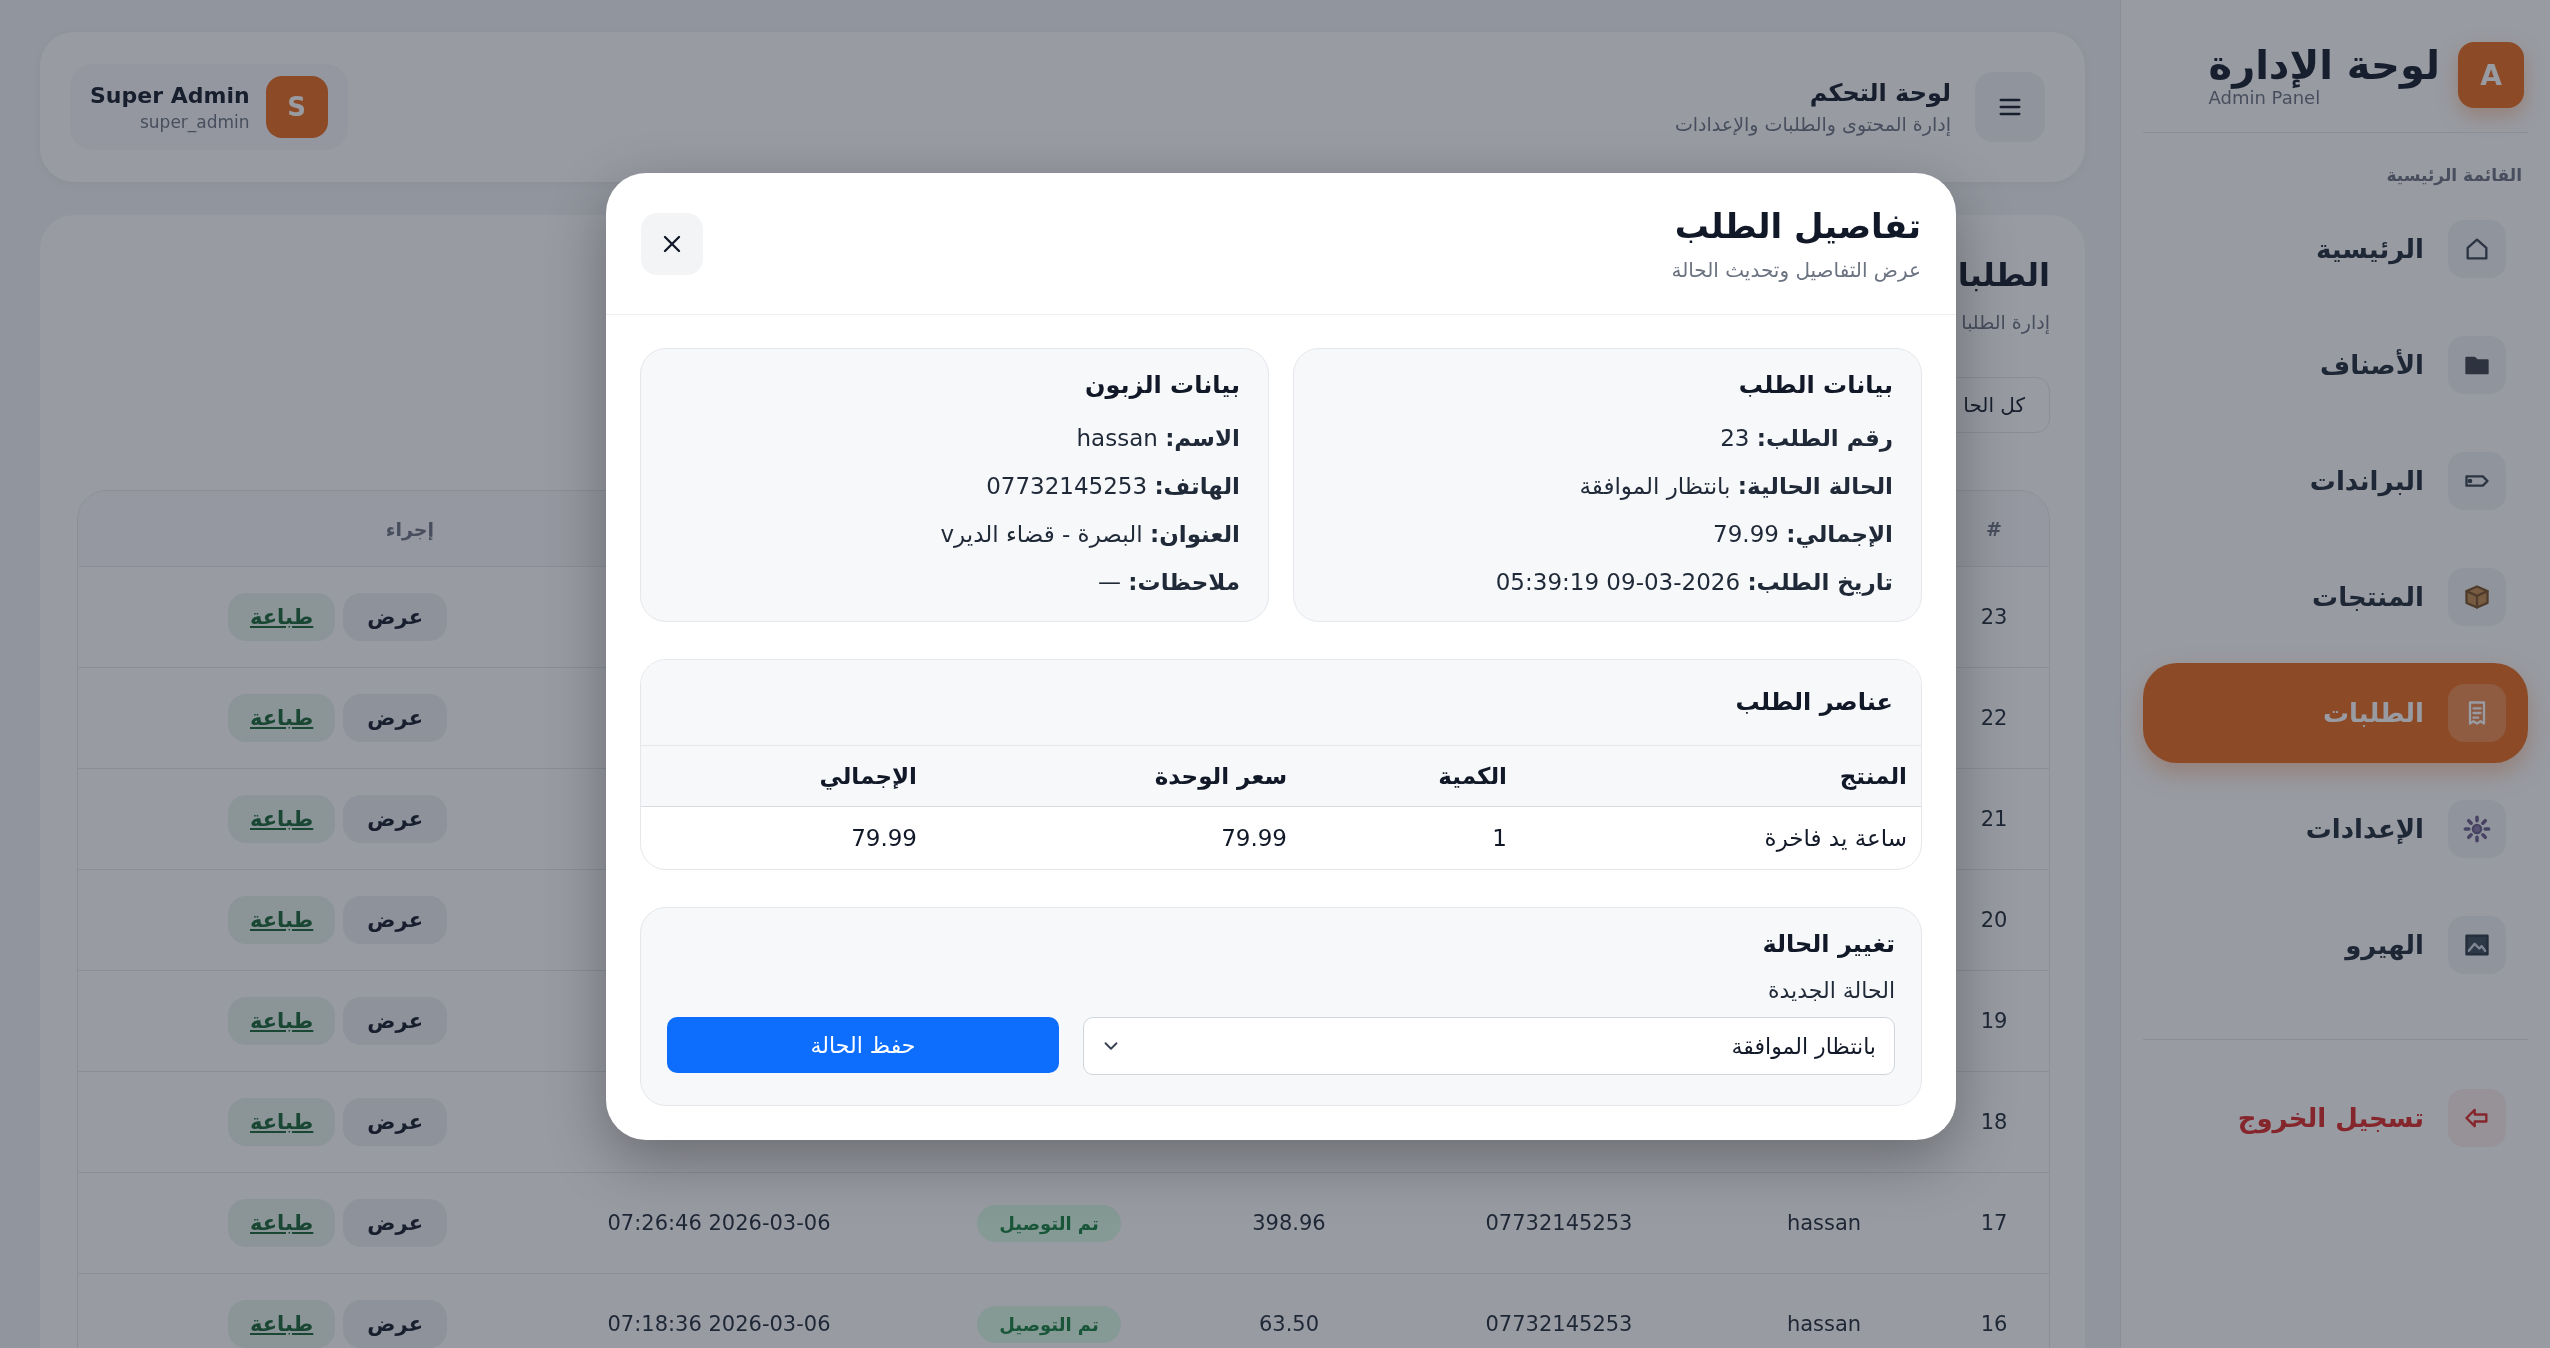 The image size is (2550, 1348). I want to click on dialog-title: تفاصيل الطلب, so click(1797, 225).